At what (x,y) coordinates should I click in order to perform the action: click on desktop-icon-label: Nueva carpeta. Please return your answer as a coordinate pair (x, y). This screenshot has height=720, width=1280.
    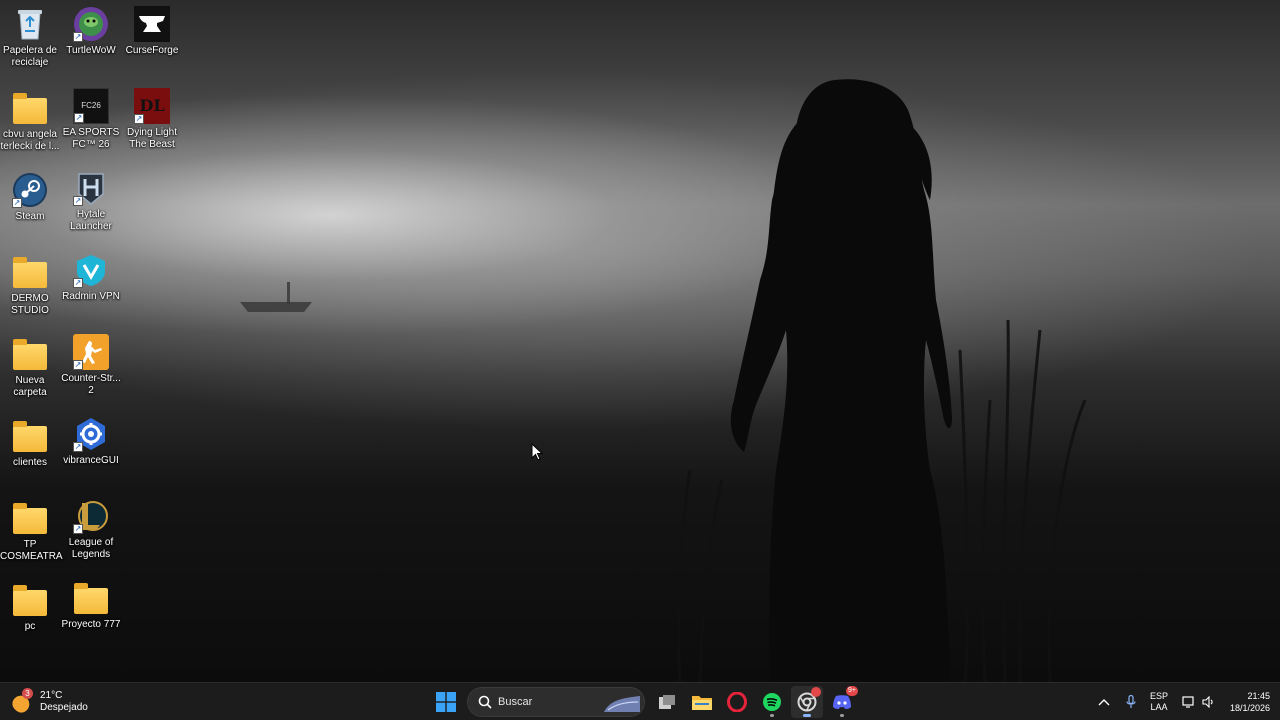
    Looking at the image, I should click on (30, 386).